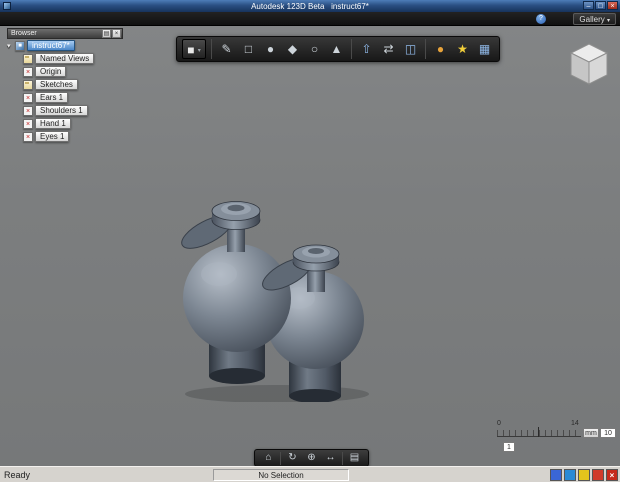  What do you see at coordinates (591, 433) in the screenshot?
I see `unit-dropdown: mm` at bounding box center [591, 433].